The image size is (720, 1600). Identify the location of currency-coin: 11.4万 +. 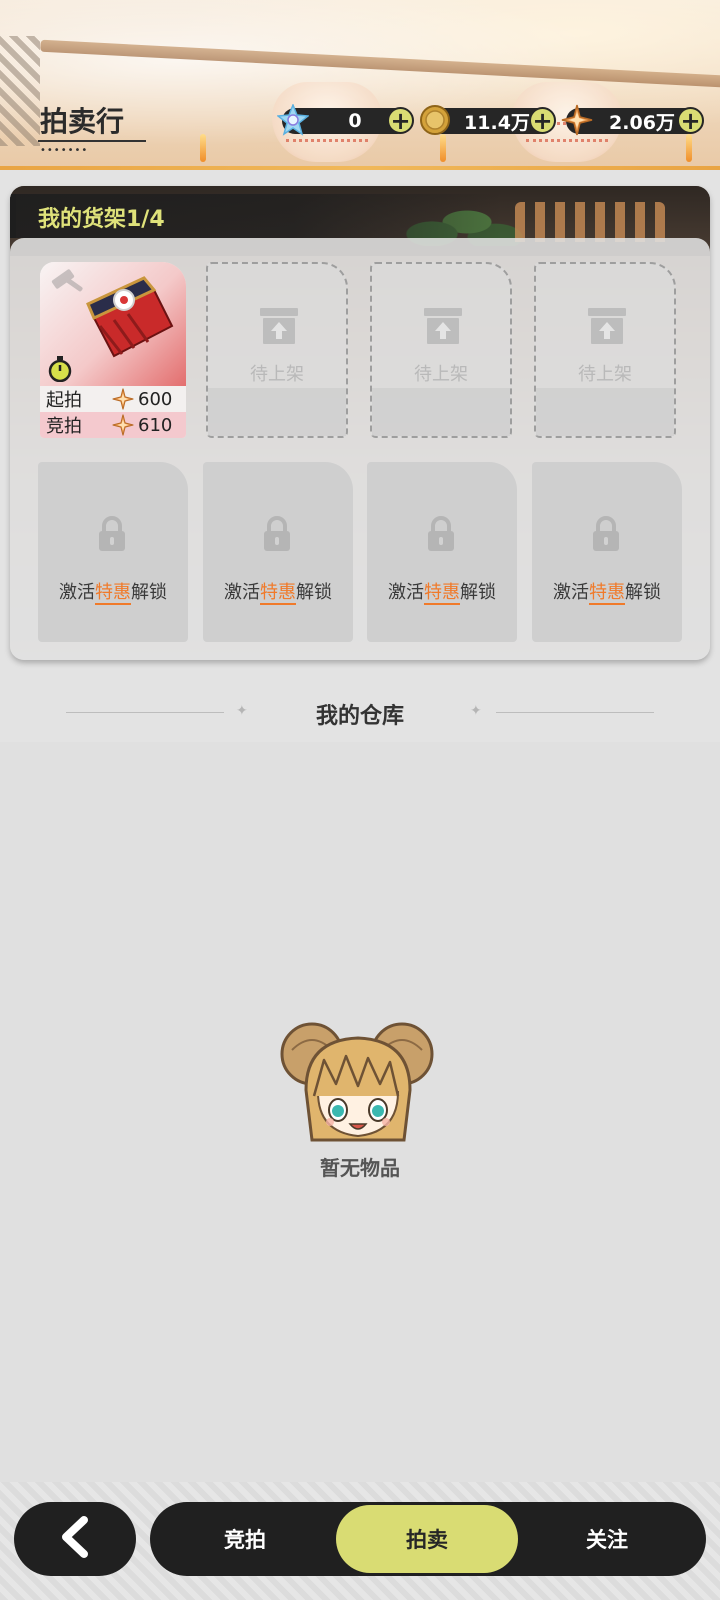
(488, 120).